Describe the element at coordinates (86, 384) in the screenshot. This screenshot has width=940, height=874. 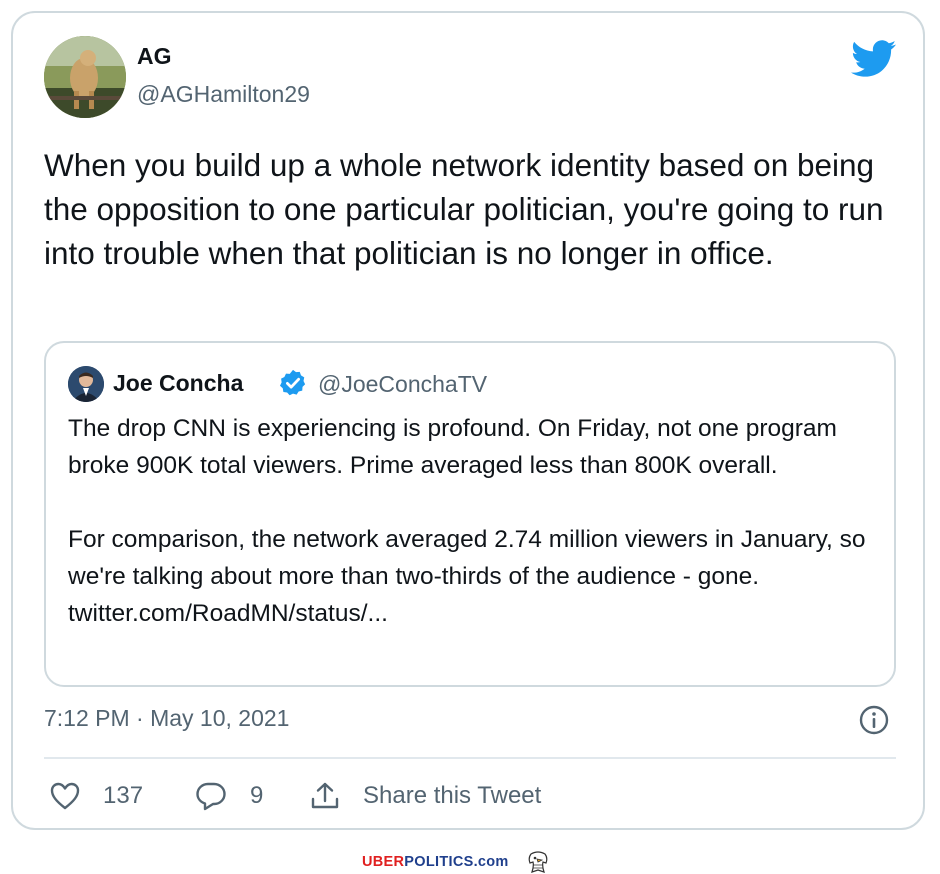
I see `quote-author-avatar` at that location.